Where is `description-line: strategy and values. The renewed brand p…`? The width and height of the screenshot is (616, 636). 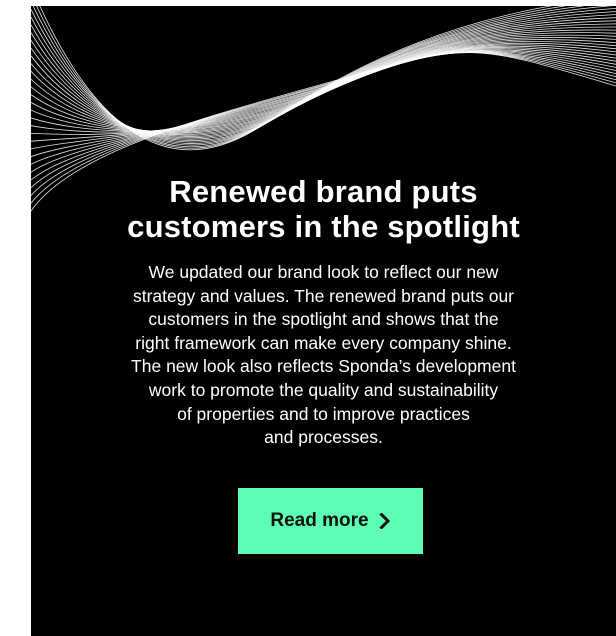 description-line: strategy and values. The renewed brand p… is located at coordinates (323, 295).